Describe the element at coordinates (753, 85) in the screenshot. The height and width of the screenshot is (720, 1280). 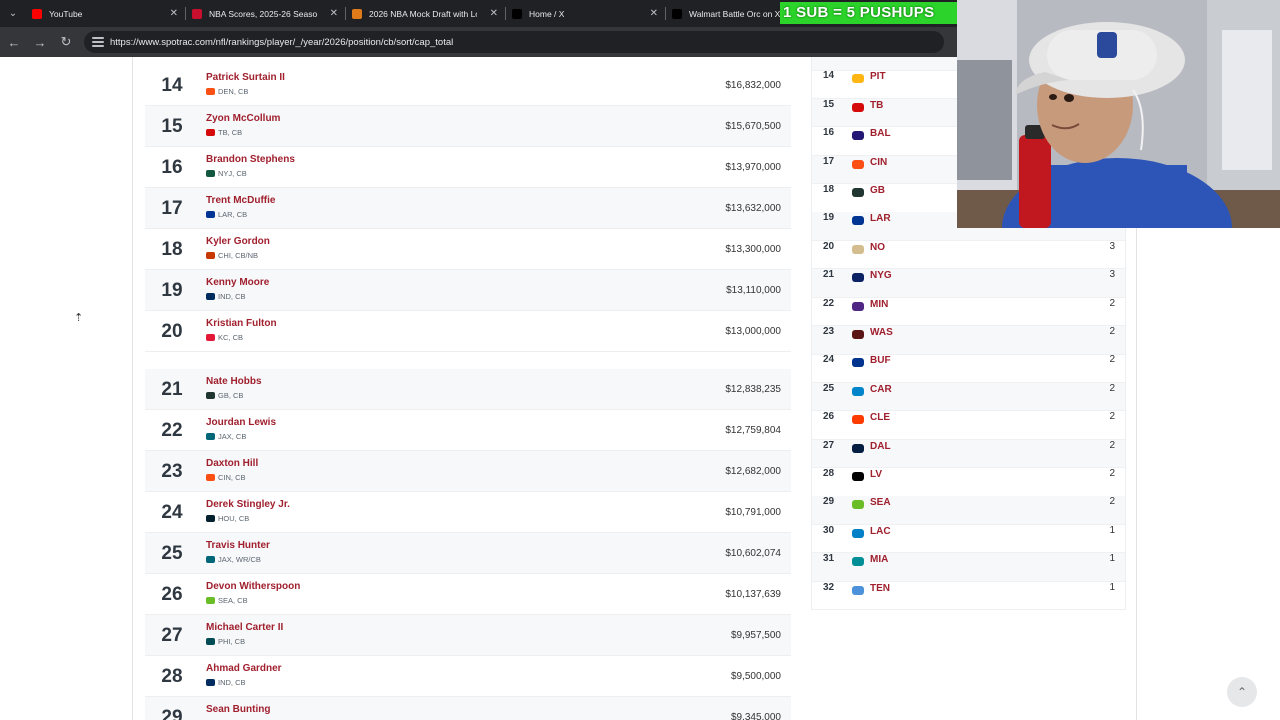
I see `player-cap-total: $16,832,000` at that location.